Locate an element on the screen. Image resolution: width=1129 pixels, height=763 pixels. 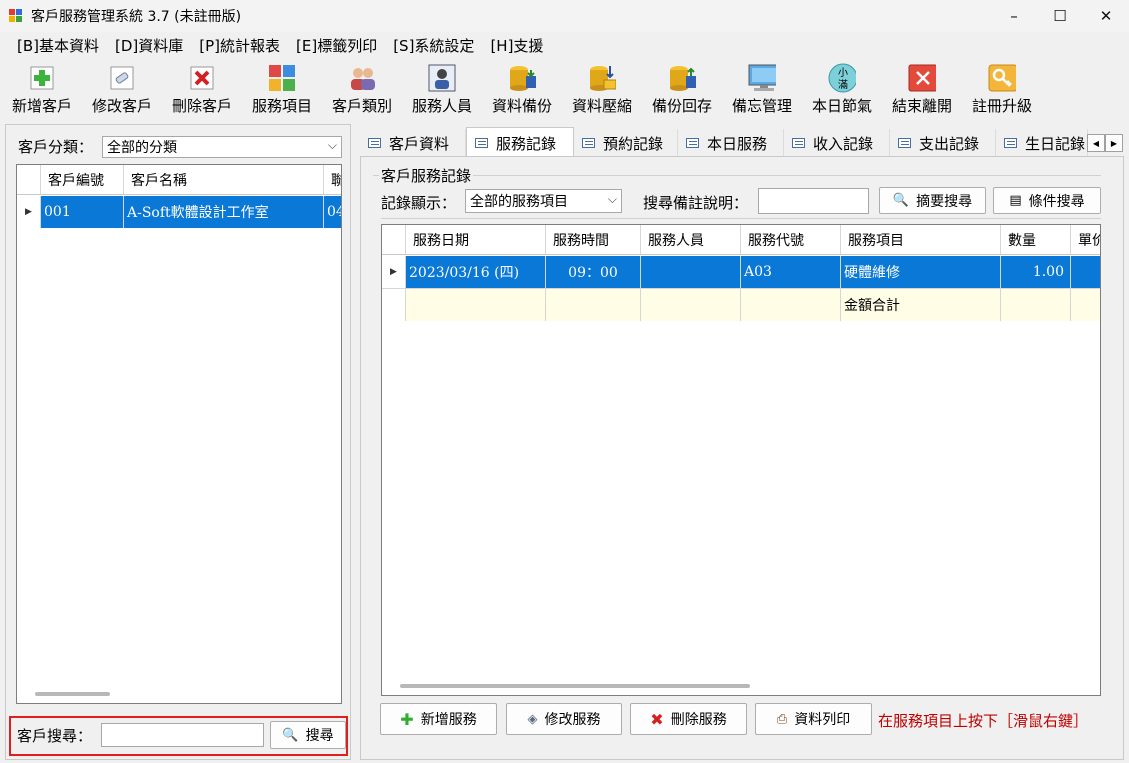
filter-label: 記錄顯示： is located at coordinates (419, 203).